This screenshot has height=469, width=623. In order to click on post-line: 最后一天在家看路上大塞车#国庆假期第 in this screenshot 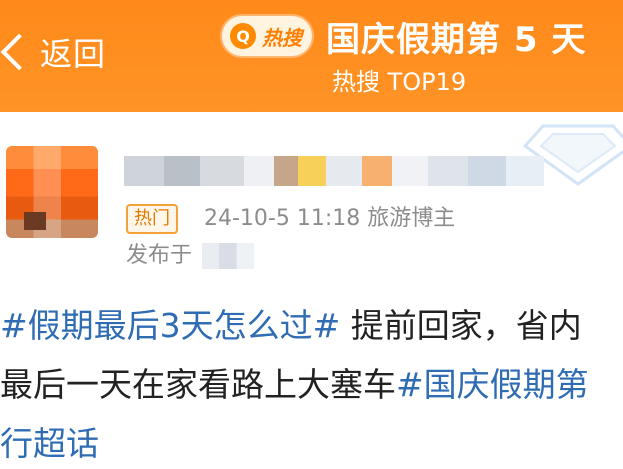, I will do `click(311, 384)`.